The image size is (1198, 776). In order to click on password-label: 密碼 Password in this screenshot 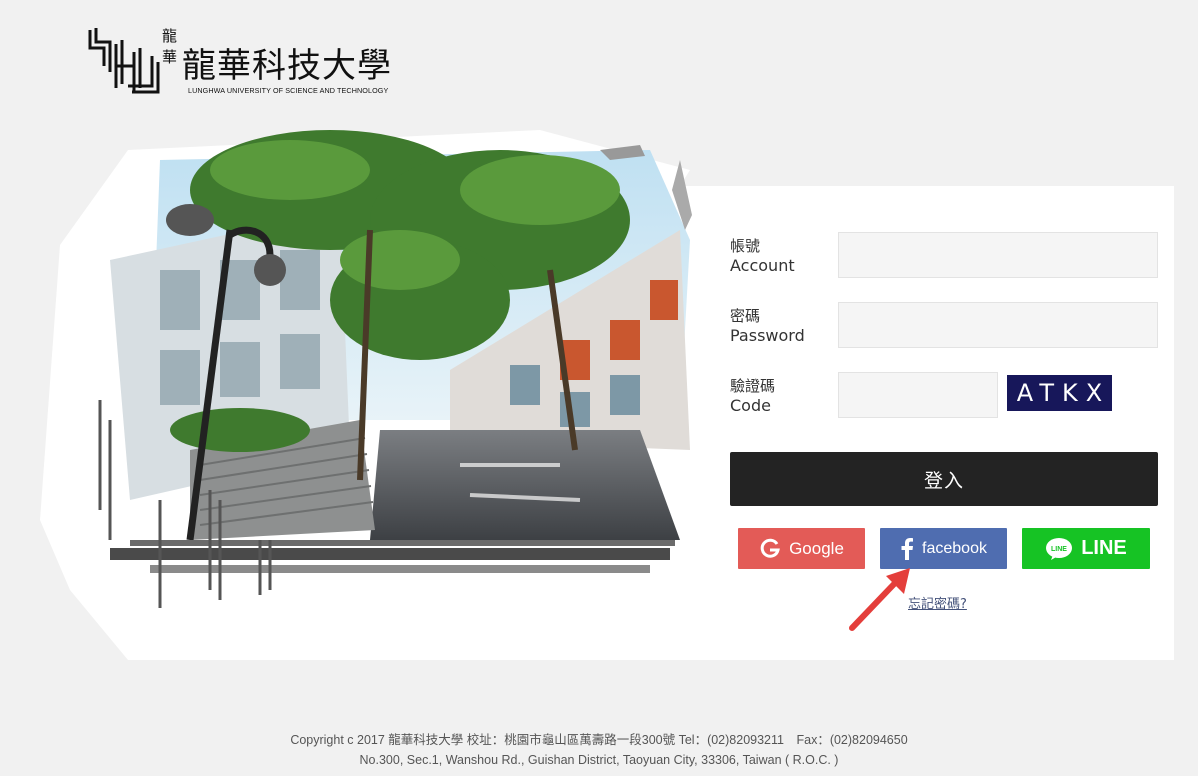, I will do `click(767, 326)`.